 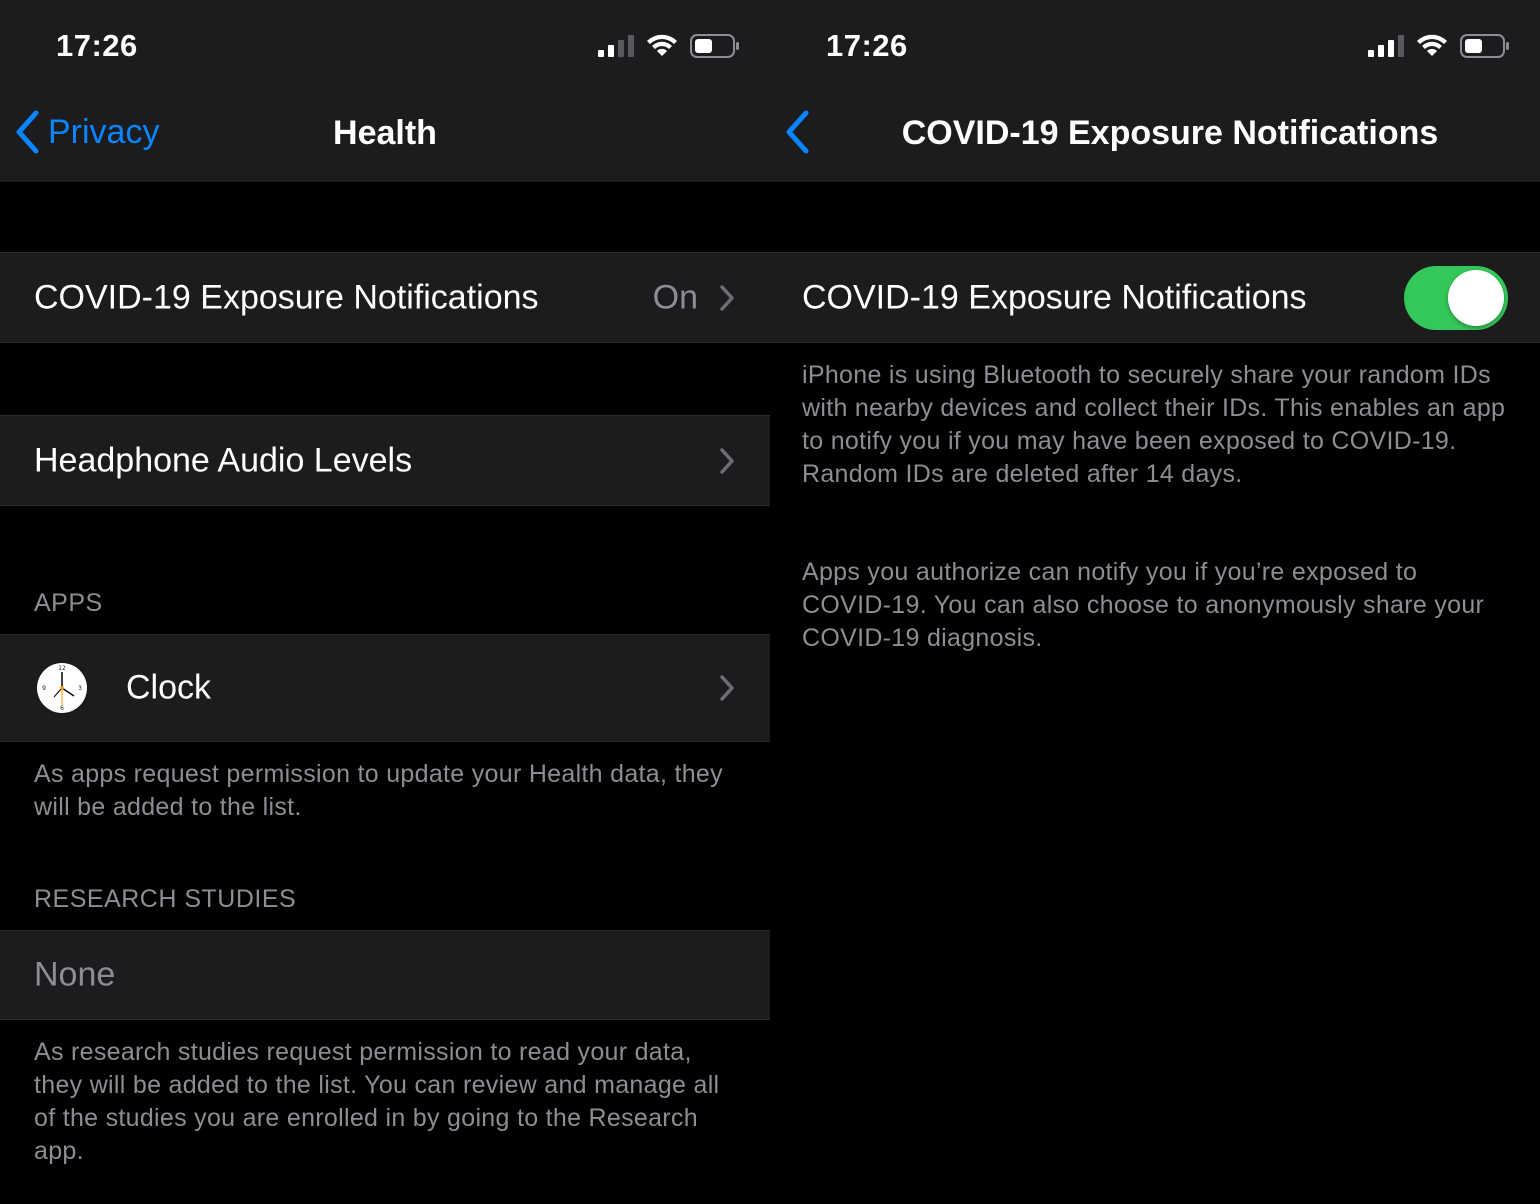 What do you see at coordinates (385, 975) in the screenshot?
I see `research-none-row: None` at bounding box center [385, 975].